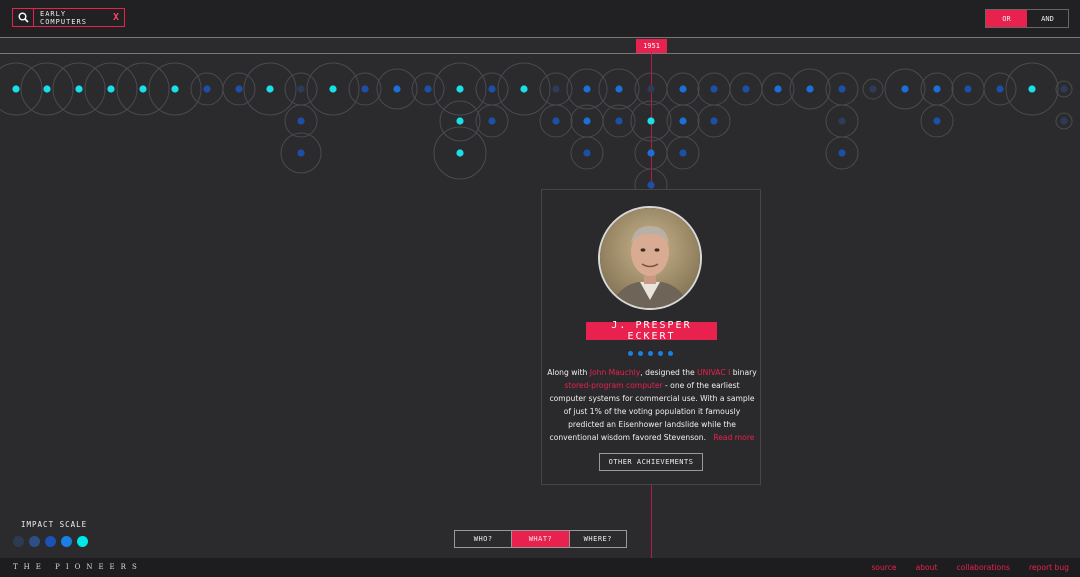  Describe the element at coordinates (651, 462) in the screenshot. I see `other-achievements-button: OTHER ACHIEVEMENTS` at that location.